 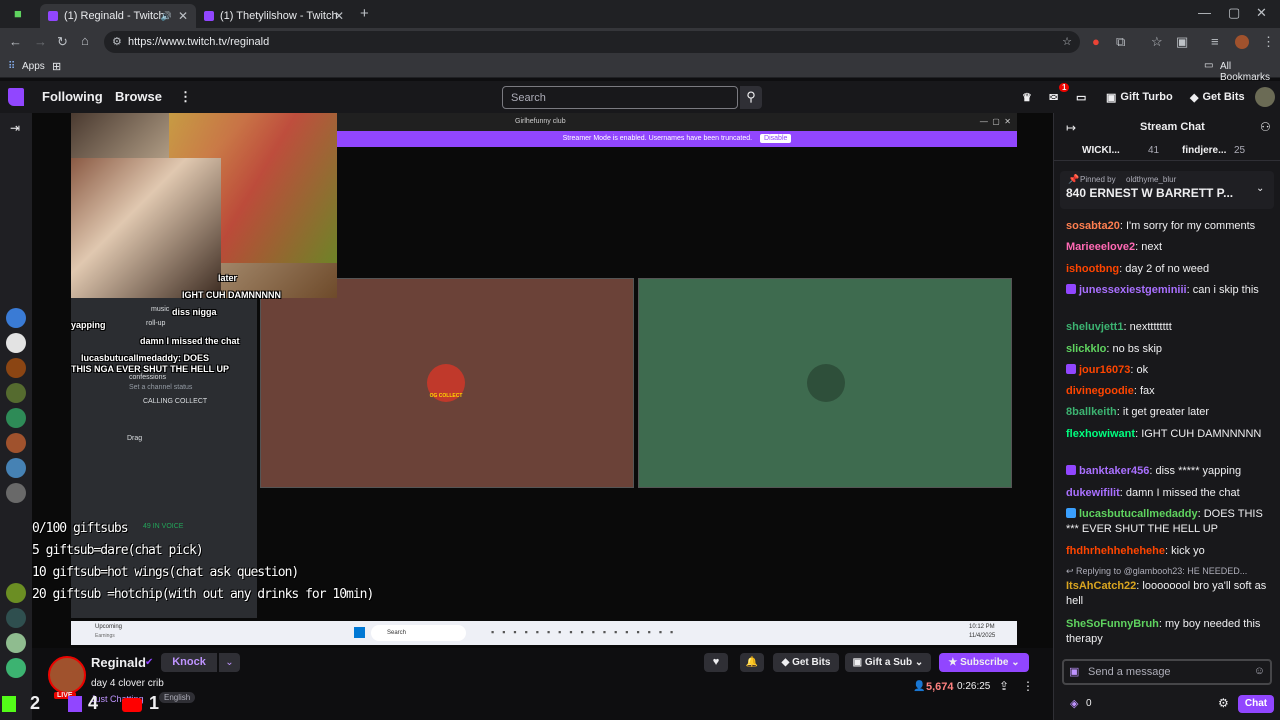 I want to click on share-icon: ⇪, so click(x=1004, y=686).